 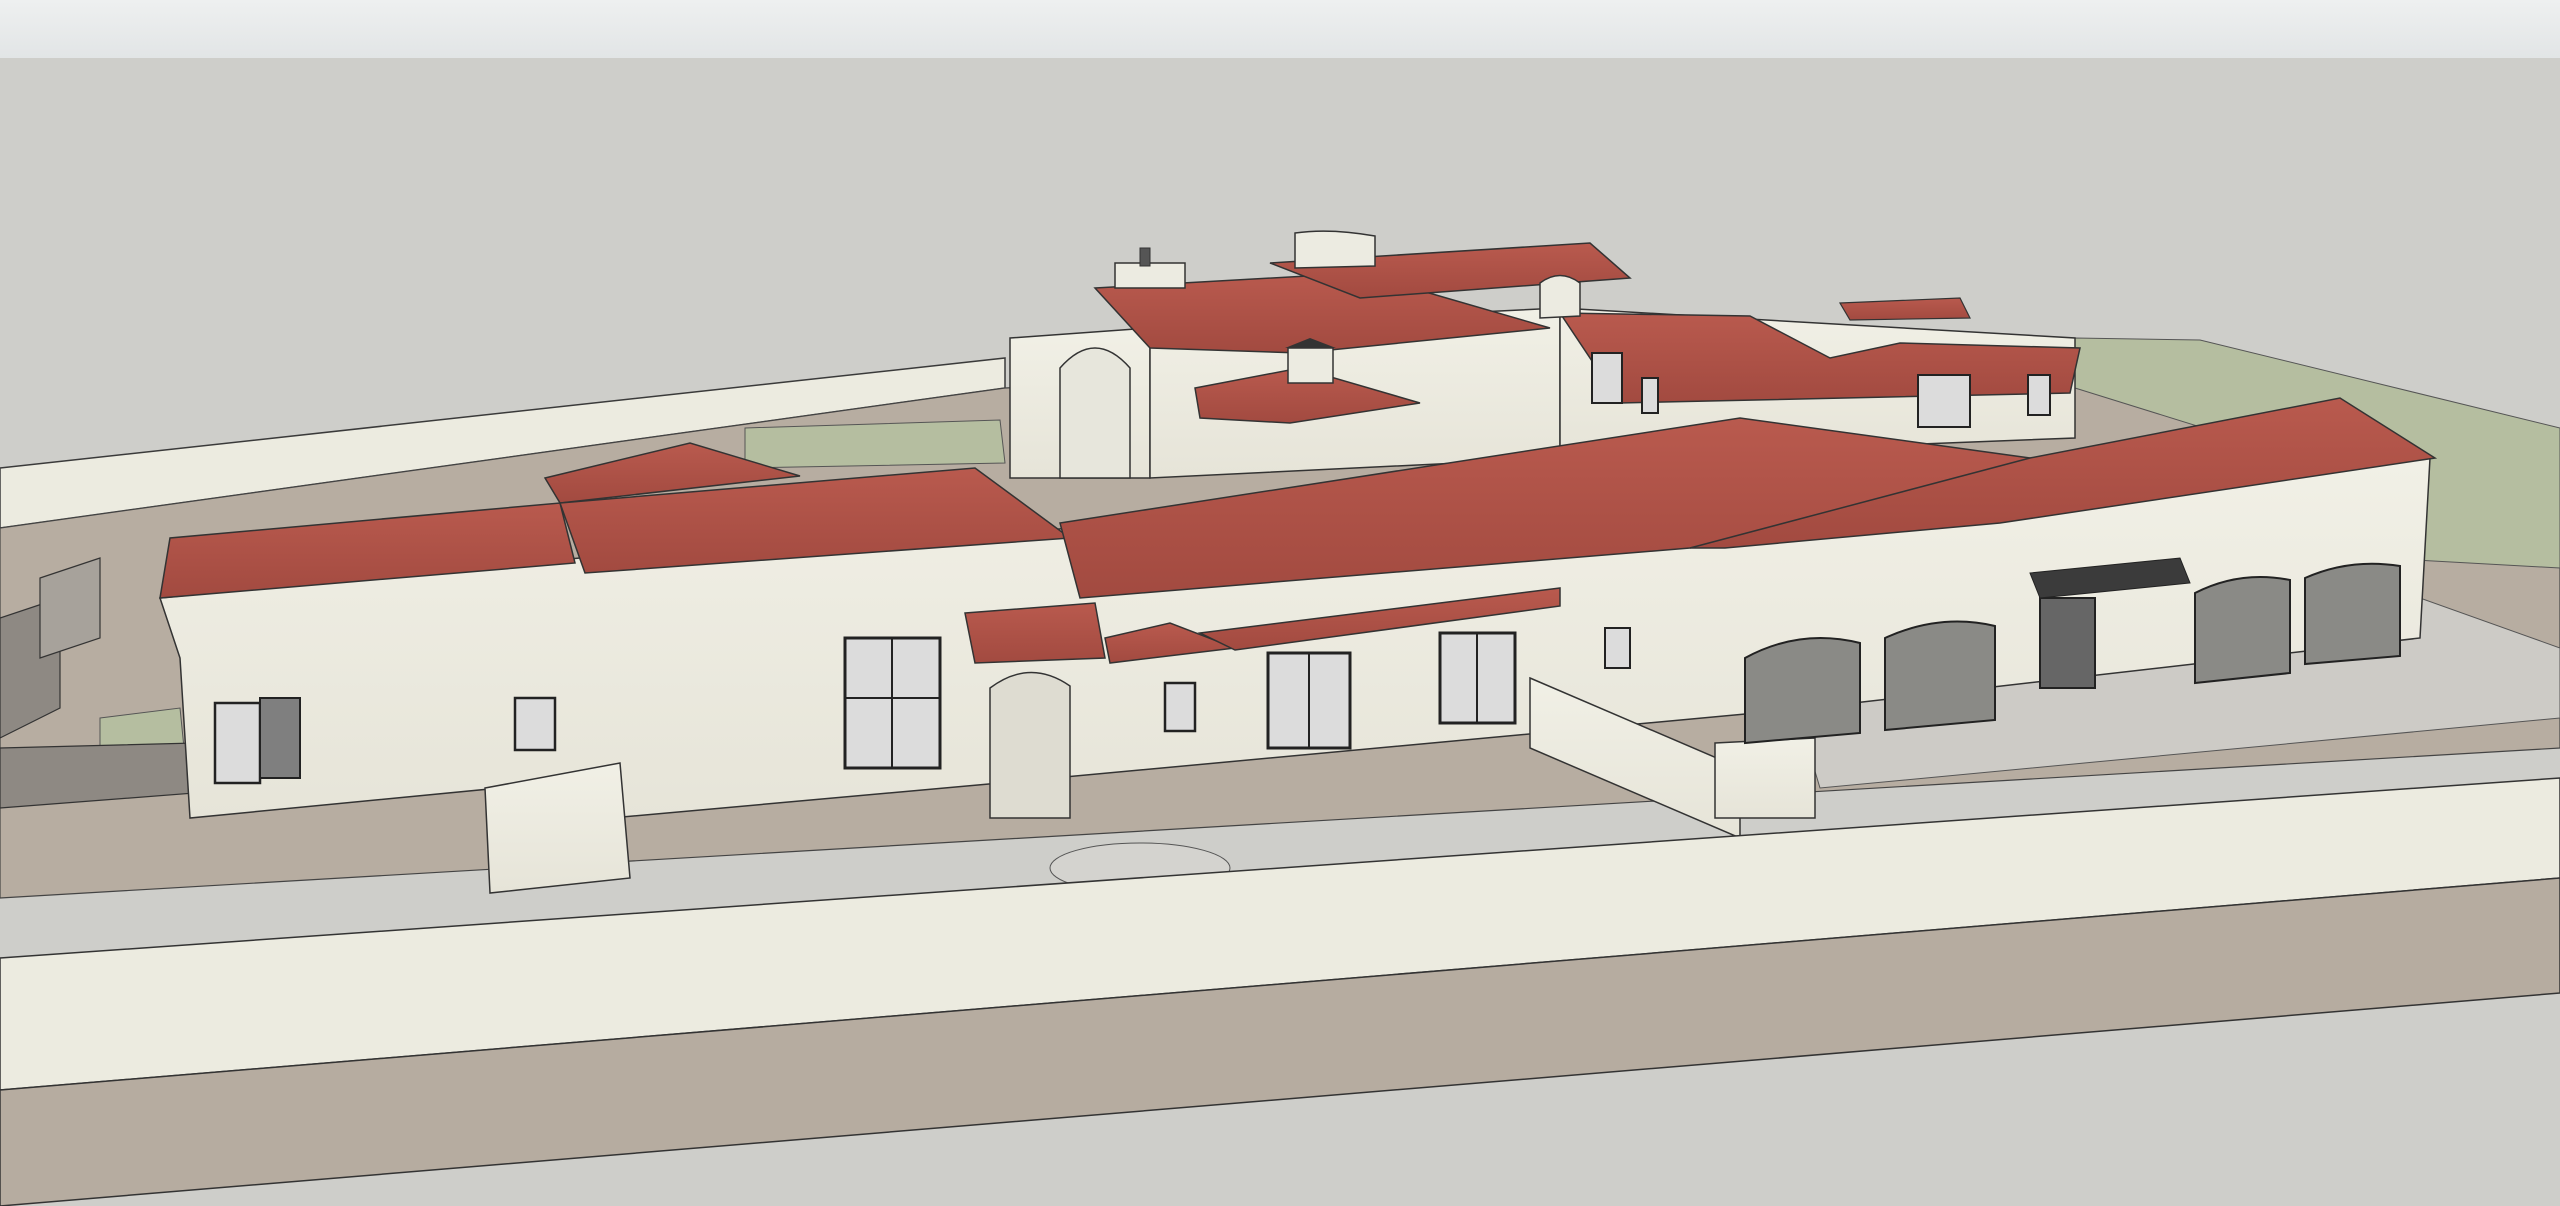 I want to click on upper-house-volumes, so click(x=1545, y=354).